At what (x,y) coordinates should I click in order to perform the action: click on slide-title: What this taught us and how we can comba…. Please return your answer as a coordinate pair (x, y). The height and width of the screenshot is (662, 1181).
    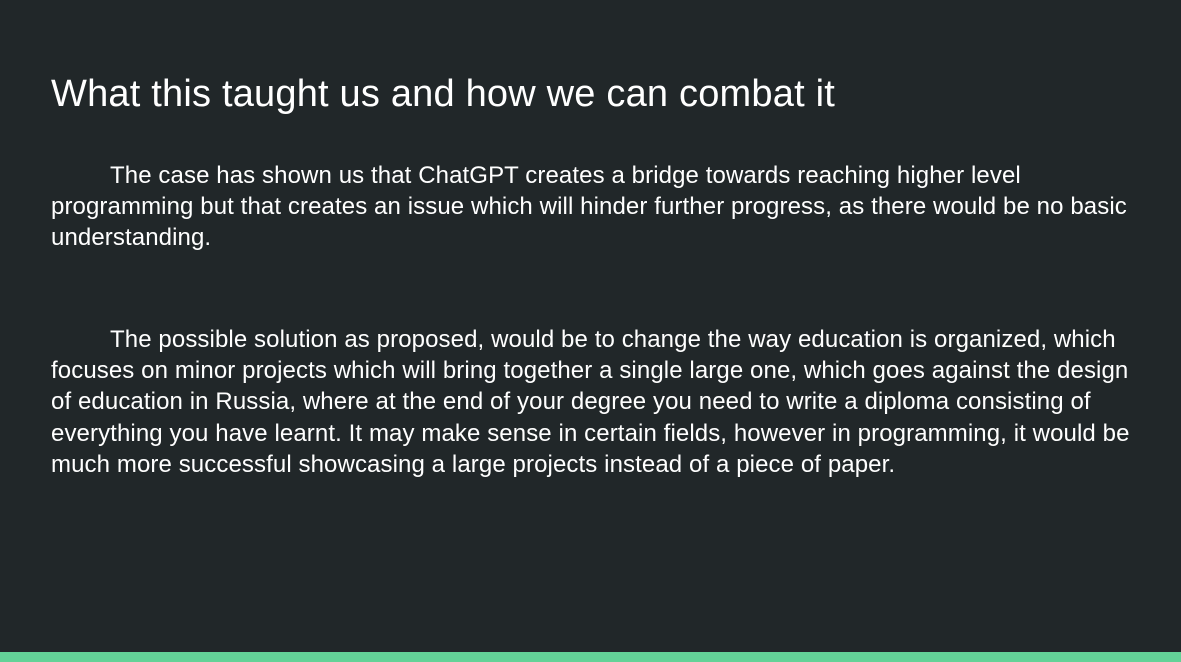
    Looking at the image, I should click on (443, 94).